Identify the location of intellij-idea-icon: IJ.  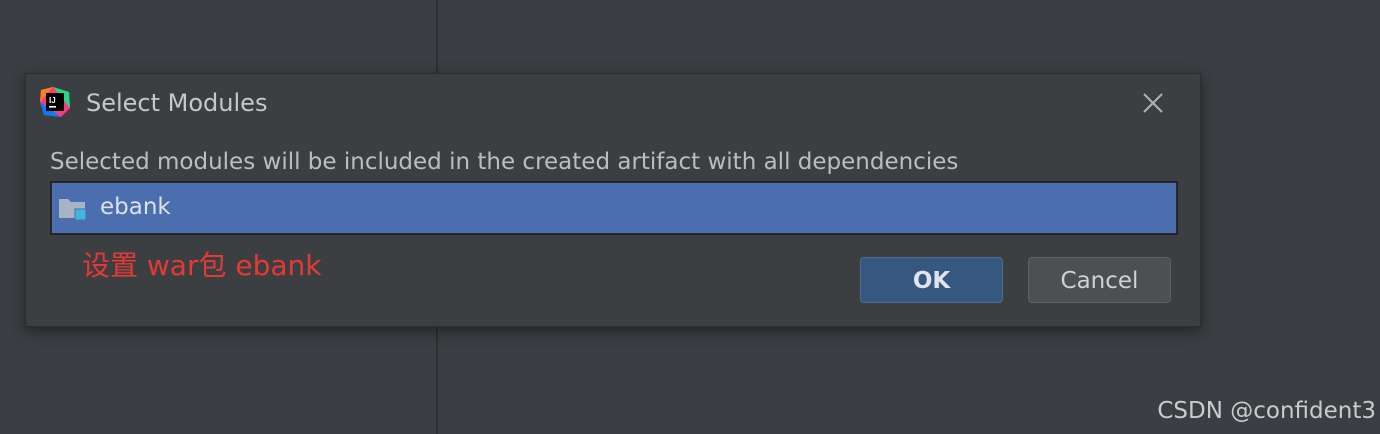
(55, 102).